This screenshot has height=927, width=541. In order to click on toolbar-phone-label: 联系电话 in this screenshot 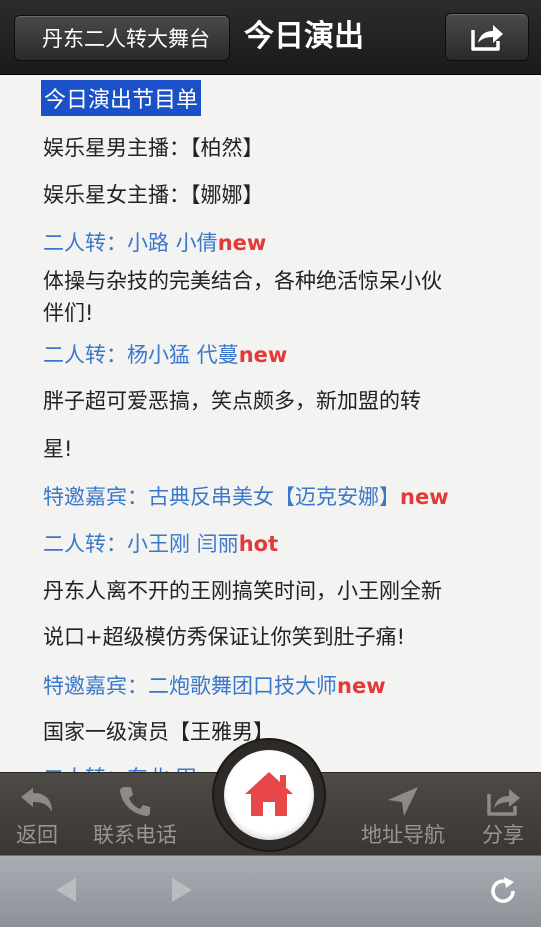, I will do `click(135, 835)`.